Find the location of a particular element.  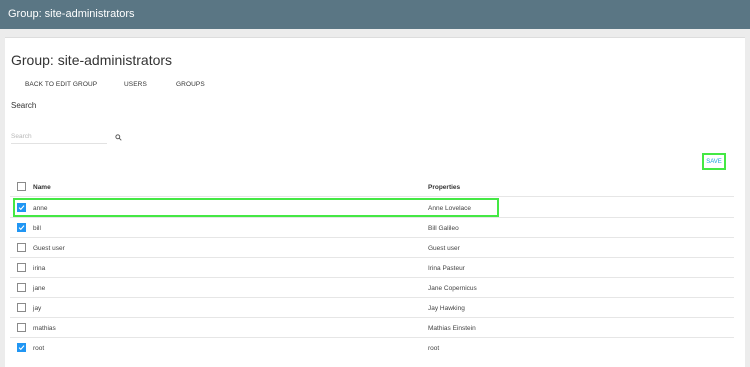

cell-properties: Anne Lovelace is located at coordinates (450, 208).